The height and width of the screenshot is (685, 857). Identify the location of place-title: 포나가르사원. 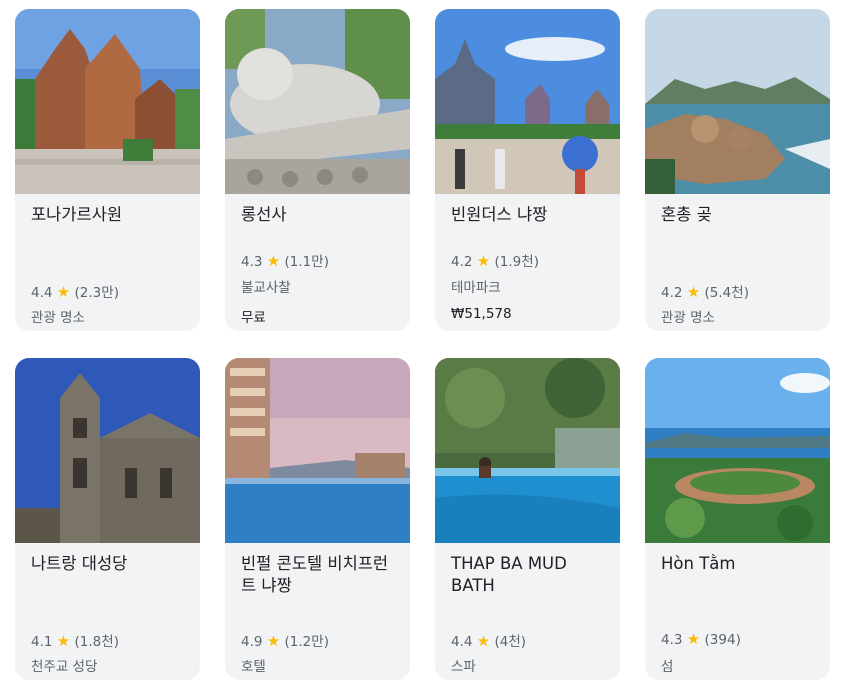
(77, 214).